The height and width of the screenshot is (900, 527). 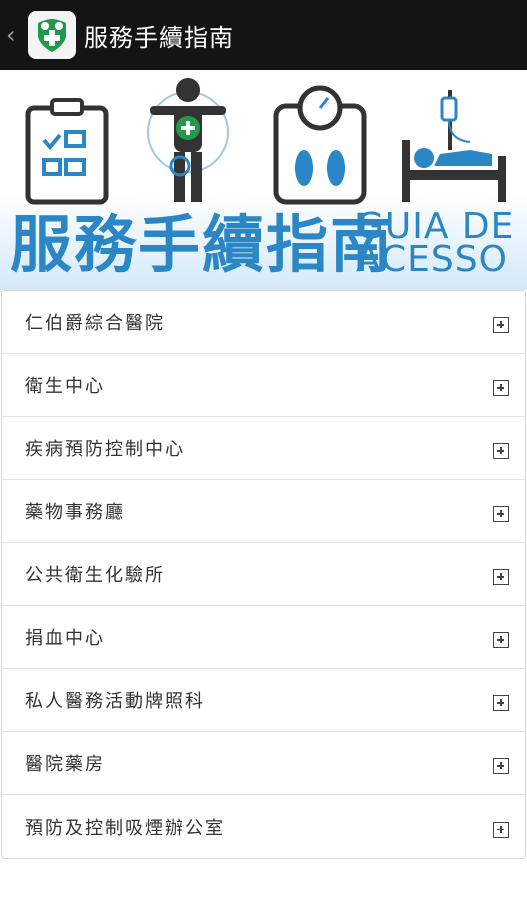 What do you see at coordinates (95, 323) in the screenshot?
I see `list-item-label: 仁伯爵綜合醫院` at bounding box center [95, 323].